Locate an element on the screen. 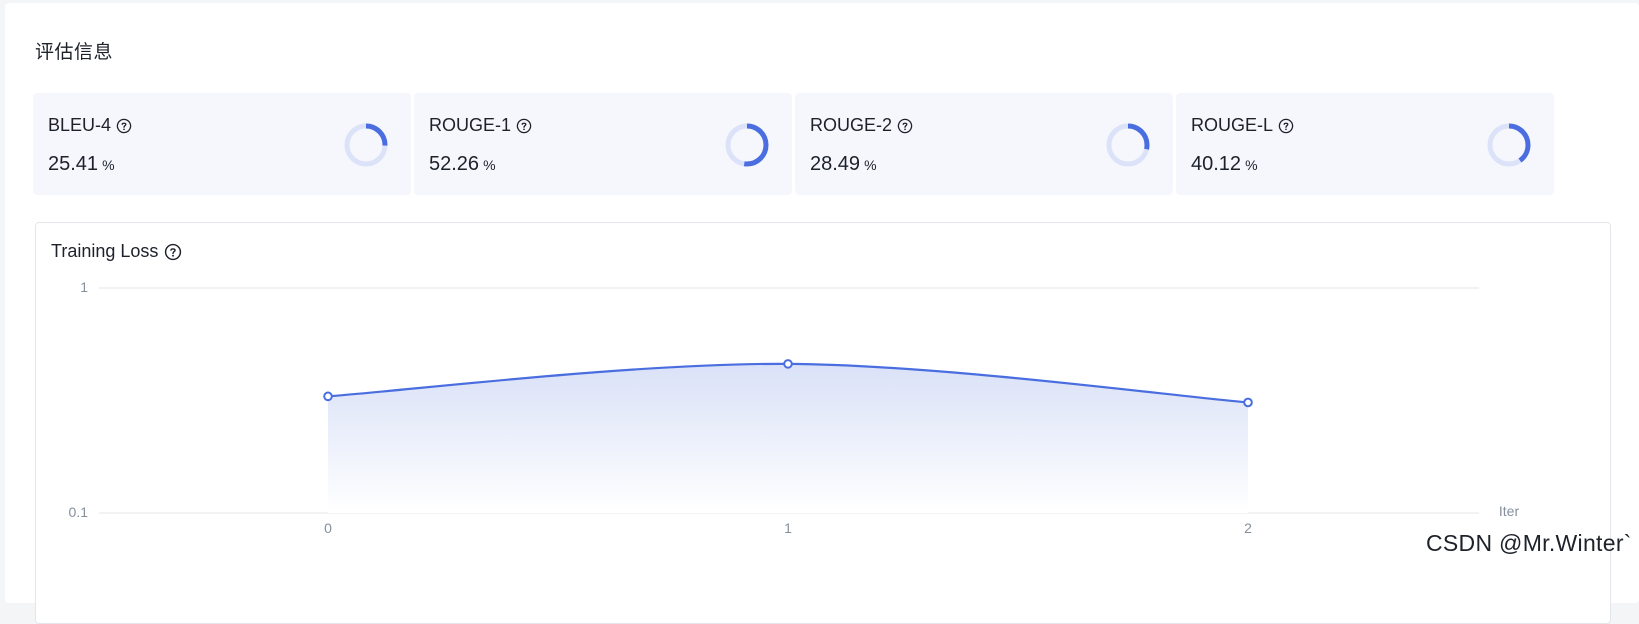 This screenshot has width=1639, height=624. metric-number: 52.26 is located at coordinates (454, 164).